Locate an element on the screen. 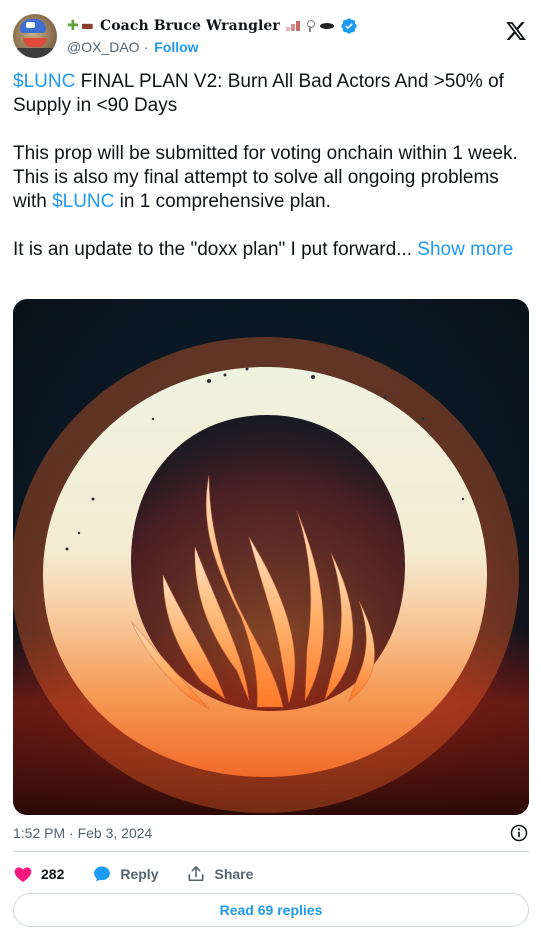 This screenshot has width=541, height=940. bar-chart-icon is located at coordinates (292, 26).